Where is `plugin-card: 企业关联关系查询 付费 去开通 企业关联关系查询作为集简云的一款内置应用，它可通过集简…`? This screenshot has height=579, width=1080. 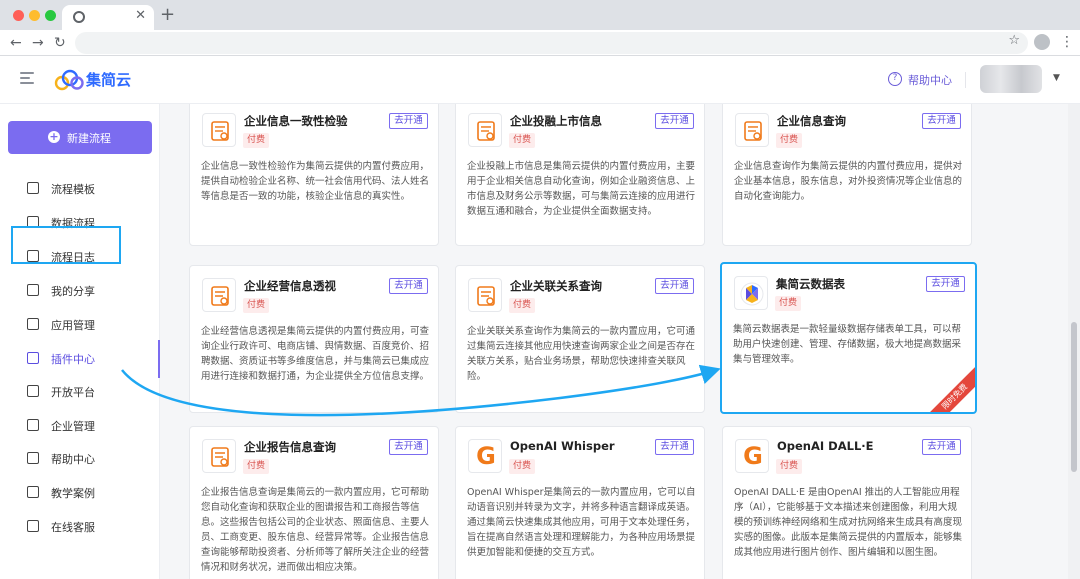
plugin-card: 企业关联关系查询 付费 去开通 企业关联关系查询作为集简云的一款内置应用，它可通过集简… is located at coordinates (580, 339).